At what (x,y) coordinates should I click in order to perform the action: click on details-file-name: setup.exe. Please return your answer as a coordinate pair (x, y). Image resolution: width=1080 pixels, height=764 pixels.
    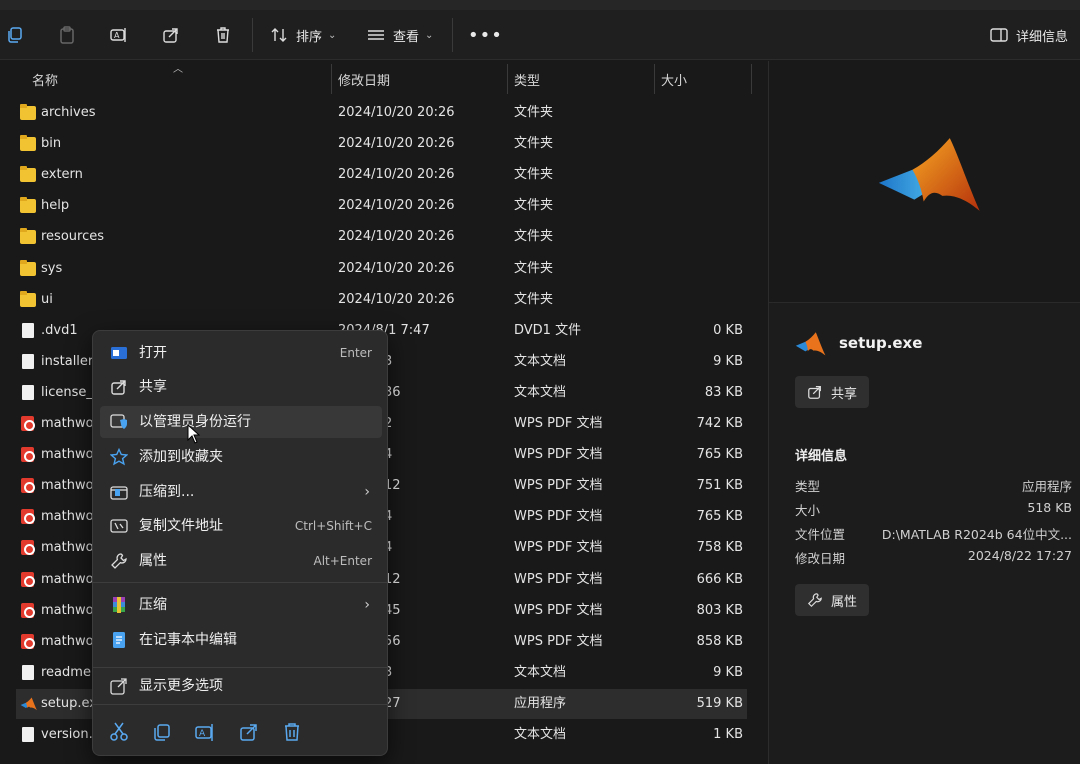
    Looking at the image, I should click on (881, 343).